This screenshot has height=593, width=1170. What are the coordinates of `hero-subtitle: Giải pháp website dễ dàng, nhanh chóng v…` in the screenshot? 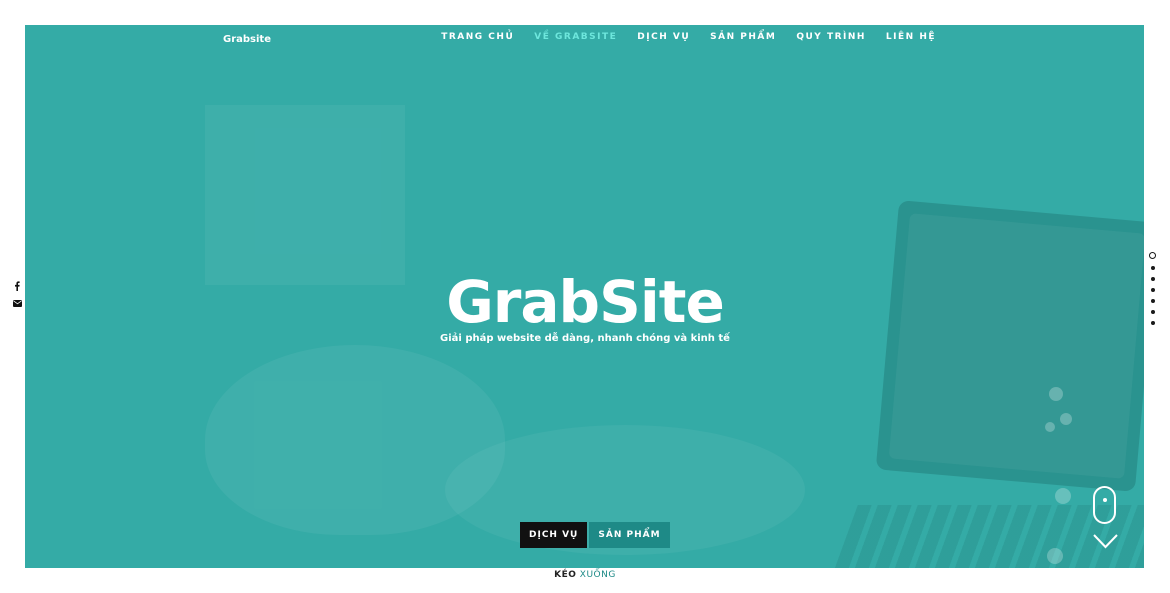 It's located at (585, 338).